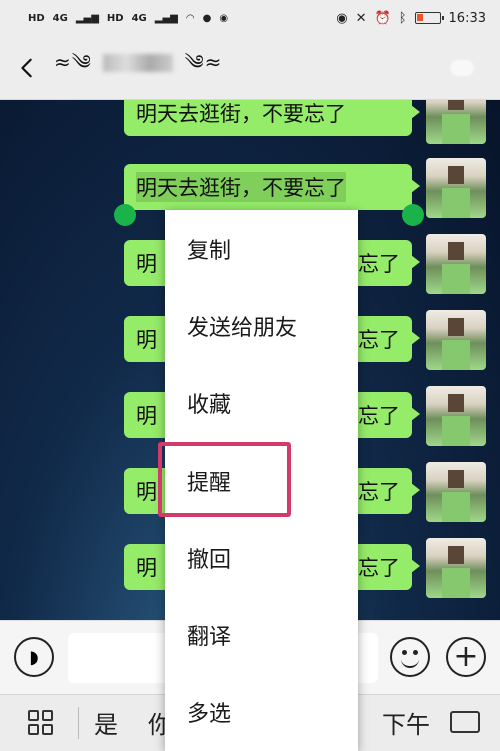 The height and width of the screenshot is (751, 500). What do you see at coordinates (78, 723) in the screenshot?
I see `divider` at bounding box center [78, 723].